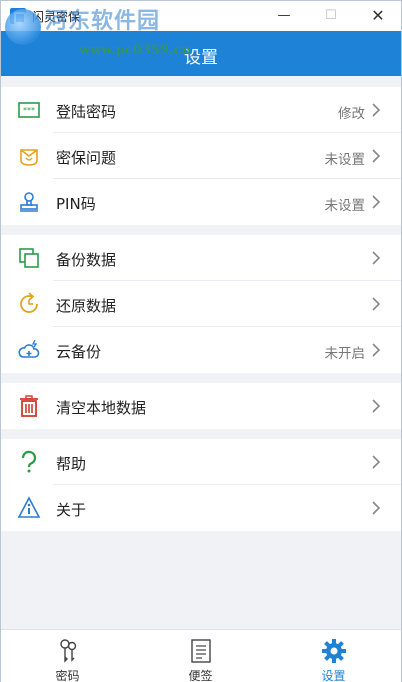 The image size is (402, 682). What do you see at coordinates (29, 302) in the screenshot?
I see `restore-icon` at bounding box center [29, 302].